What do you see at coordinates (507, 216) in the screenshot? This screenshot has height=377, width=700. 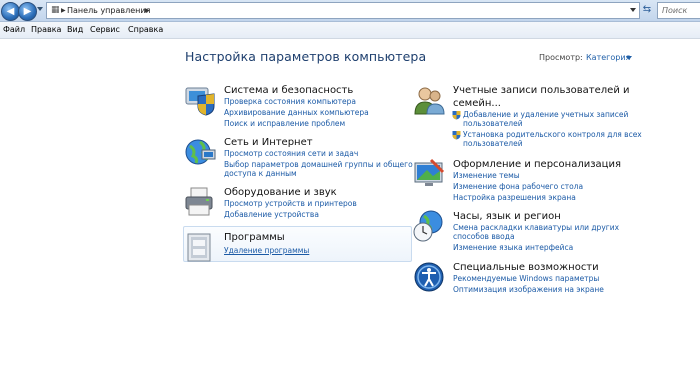 I see `category-heading-clock: Часы, язык и регион` at bounding box center [507, 216].